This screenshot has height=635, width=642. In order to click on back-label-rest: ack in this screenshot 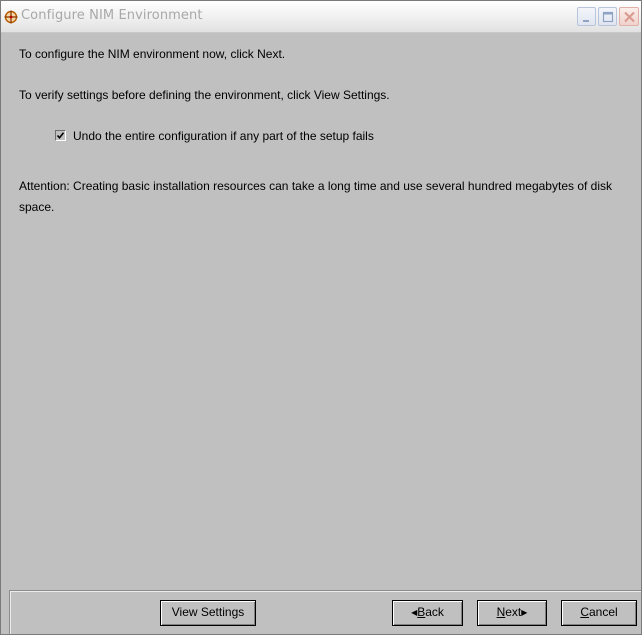, I will do `click(434, 612)`.